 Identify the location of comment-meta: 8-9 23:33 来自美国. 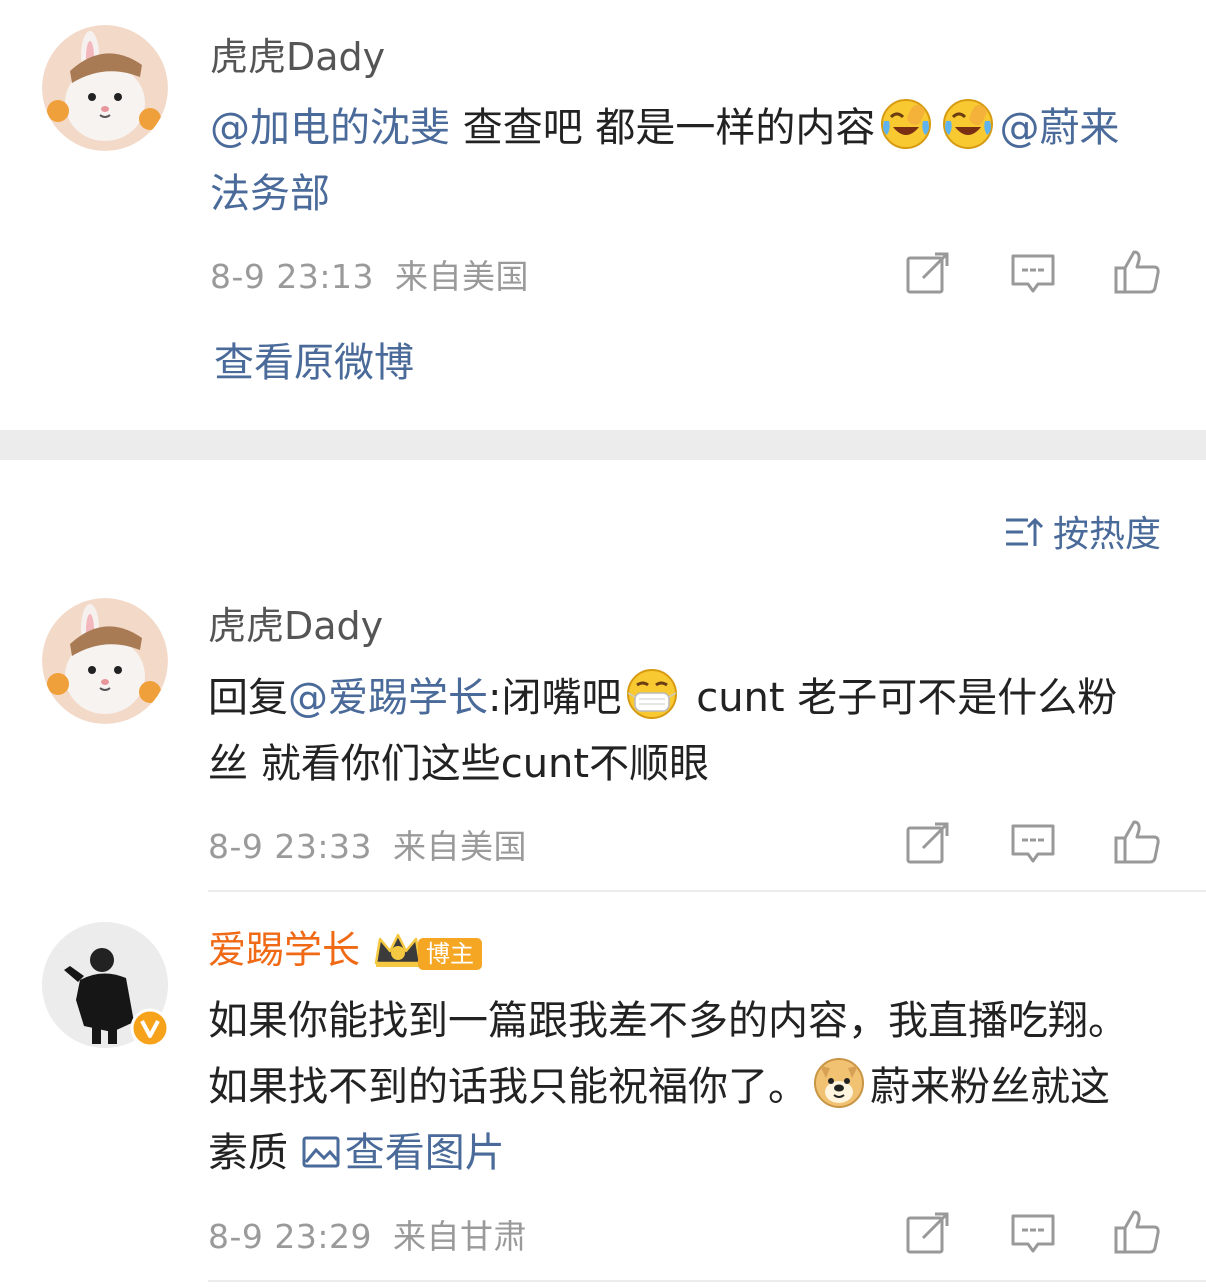
(367, 844).